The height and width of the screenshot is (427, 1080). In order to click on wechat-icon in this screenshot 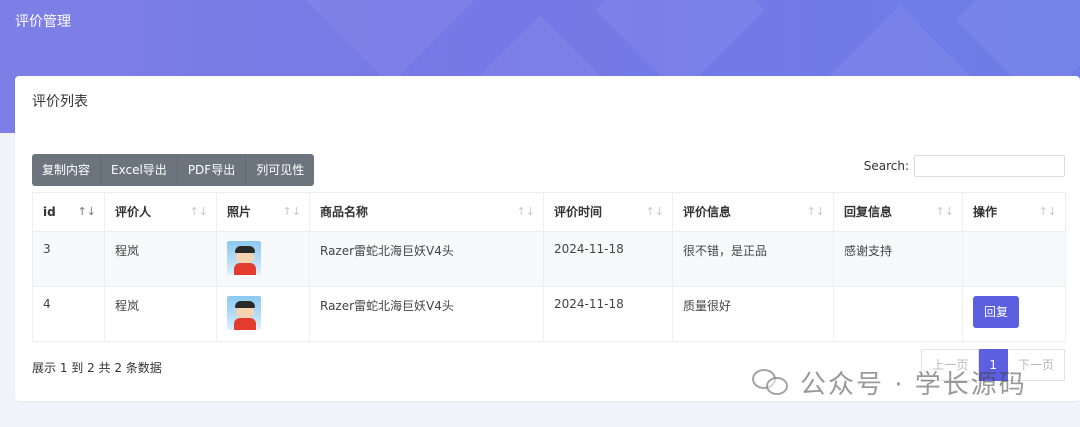, I will do `click(771, 382)`.